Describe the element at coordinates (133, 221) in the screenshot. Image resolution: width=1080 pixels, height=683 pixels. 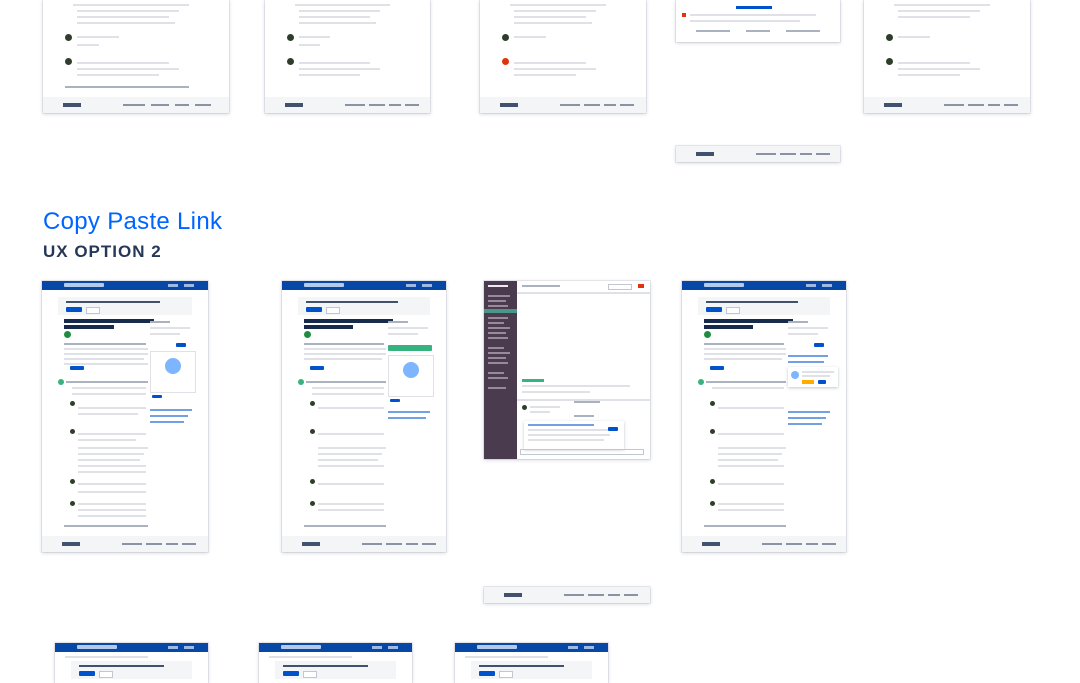
I see `section-title: Copy Paste Link` at that location.